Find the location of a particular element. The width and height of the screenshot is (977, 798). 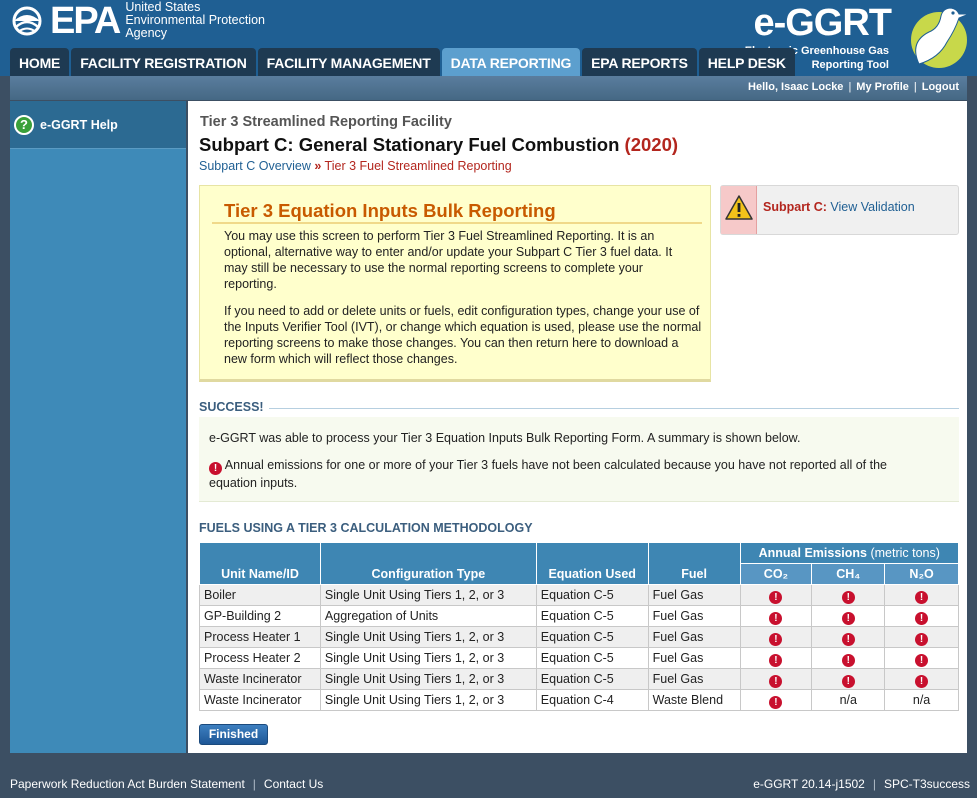

warning-icon is located at coordinates (739, 207).